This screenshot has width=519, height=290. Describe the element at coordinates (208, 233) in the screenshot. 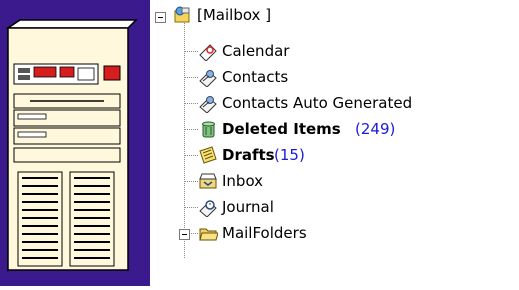

I see `folder-icon` at that location.